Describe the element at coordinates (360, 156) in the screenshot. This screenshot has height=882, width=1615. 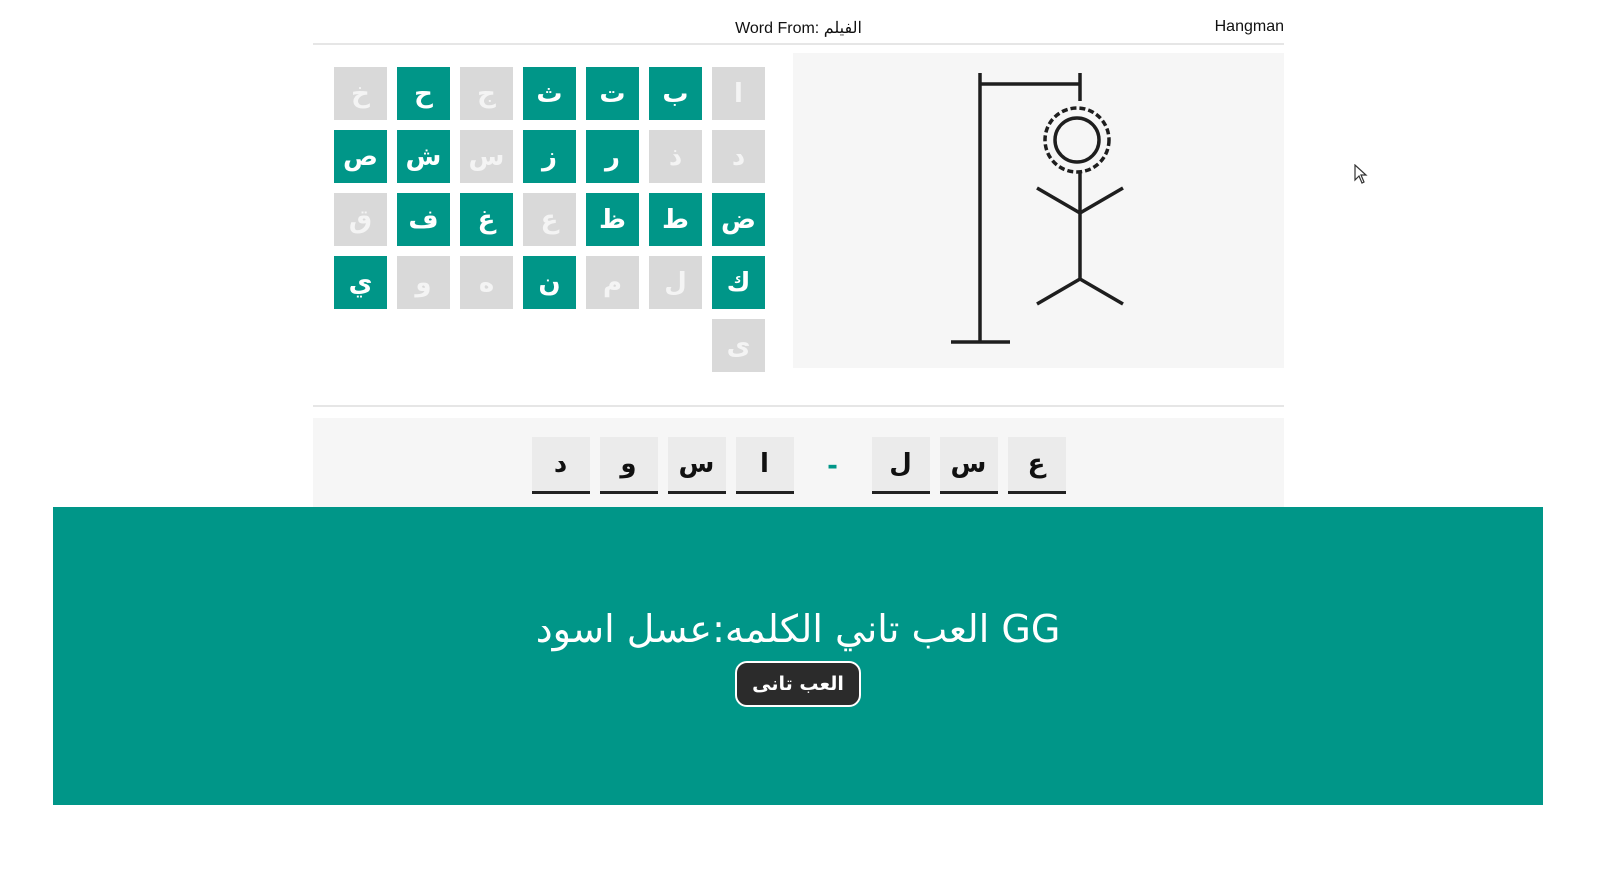
I see `letter-key: ص` at that location.